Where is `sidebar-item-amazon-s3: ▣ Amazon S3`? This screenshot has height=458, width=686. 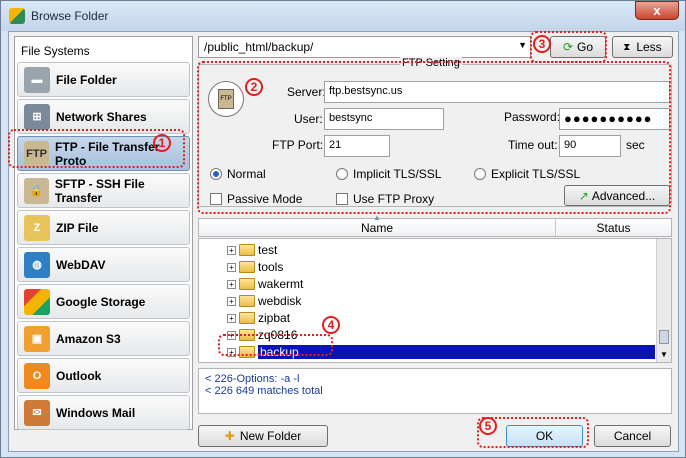 sidebar-item-amazon-s3: ▣ Amazon S3 is located at coordinates (103, 338).